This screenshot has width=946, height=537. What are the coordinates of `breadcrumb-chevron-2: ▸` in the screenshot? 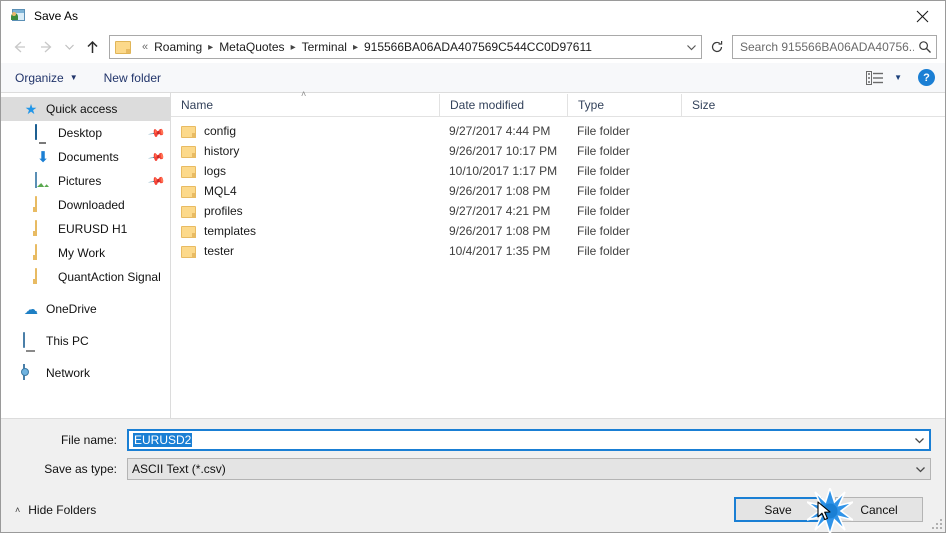 It's located at (355, 47).